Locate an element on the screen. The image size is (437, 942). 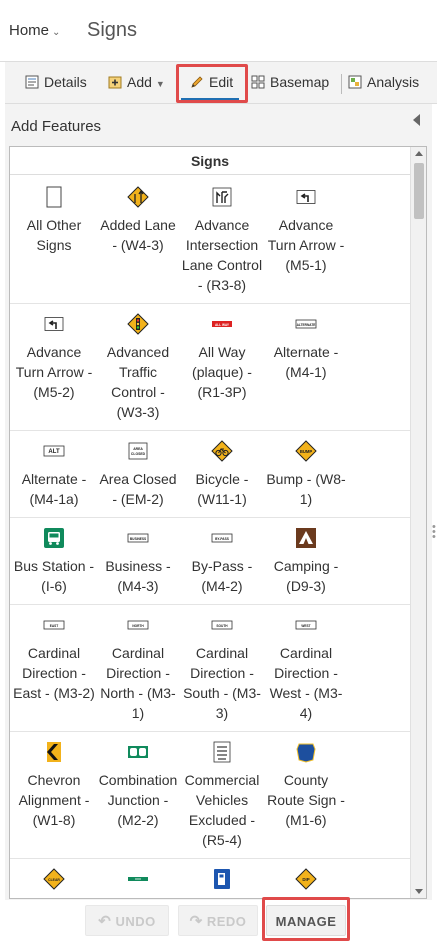
feature-template-label: Bump - (W8-1) is located at coordinates (306, 489).